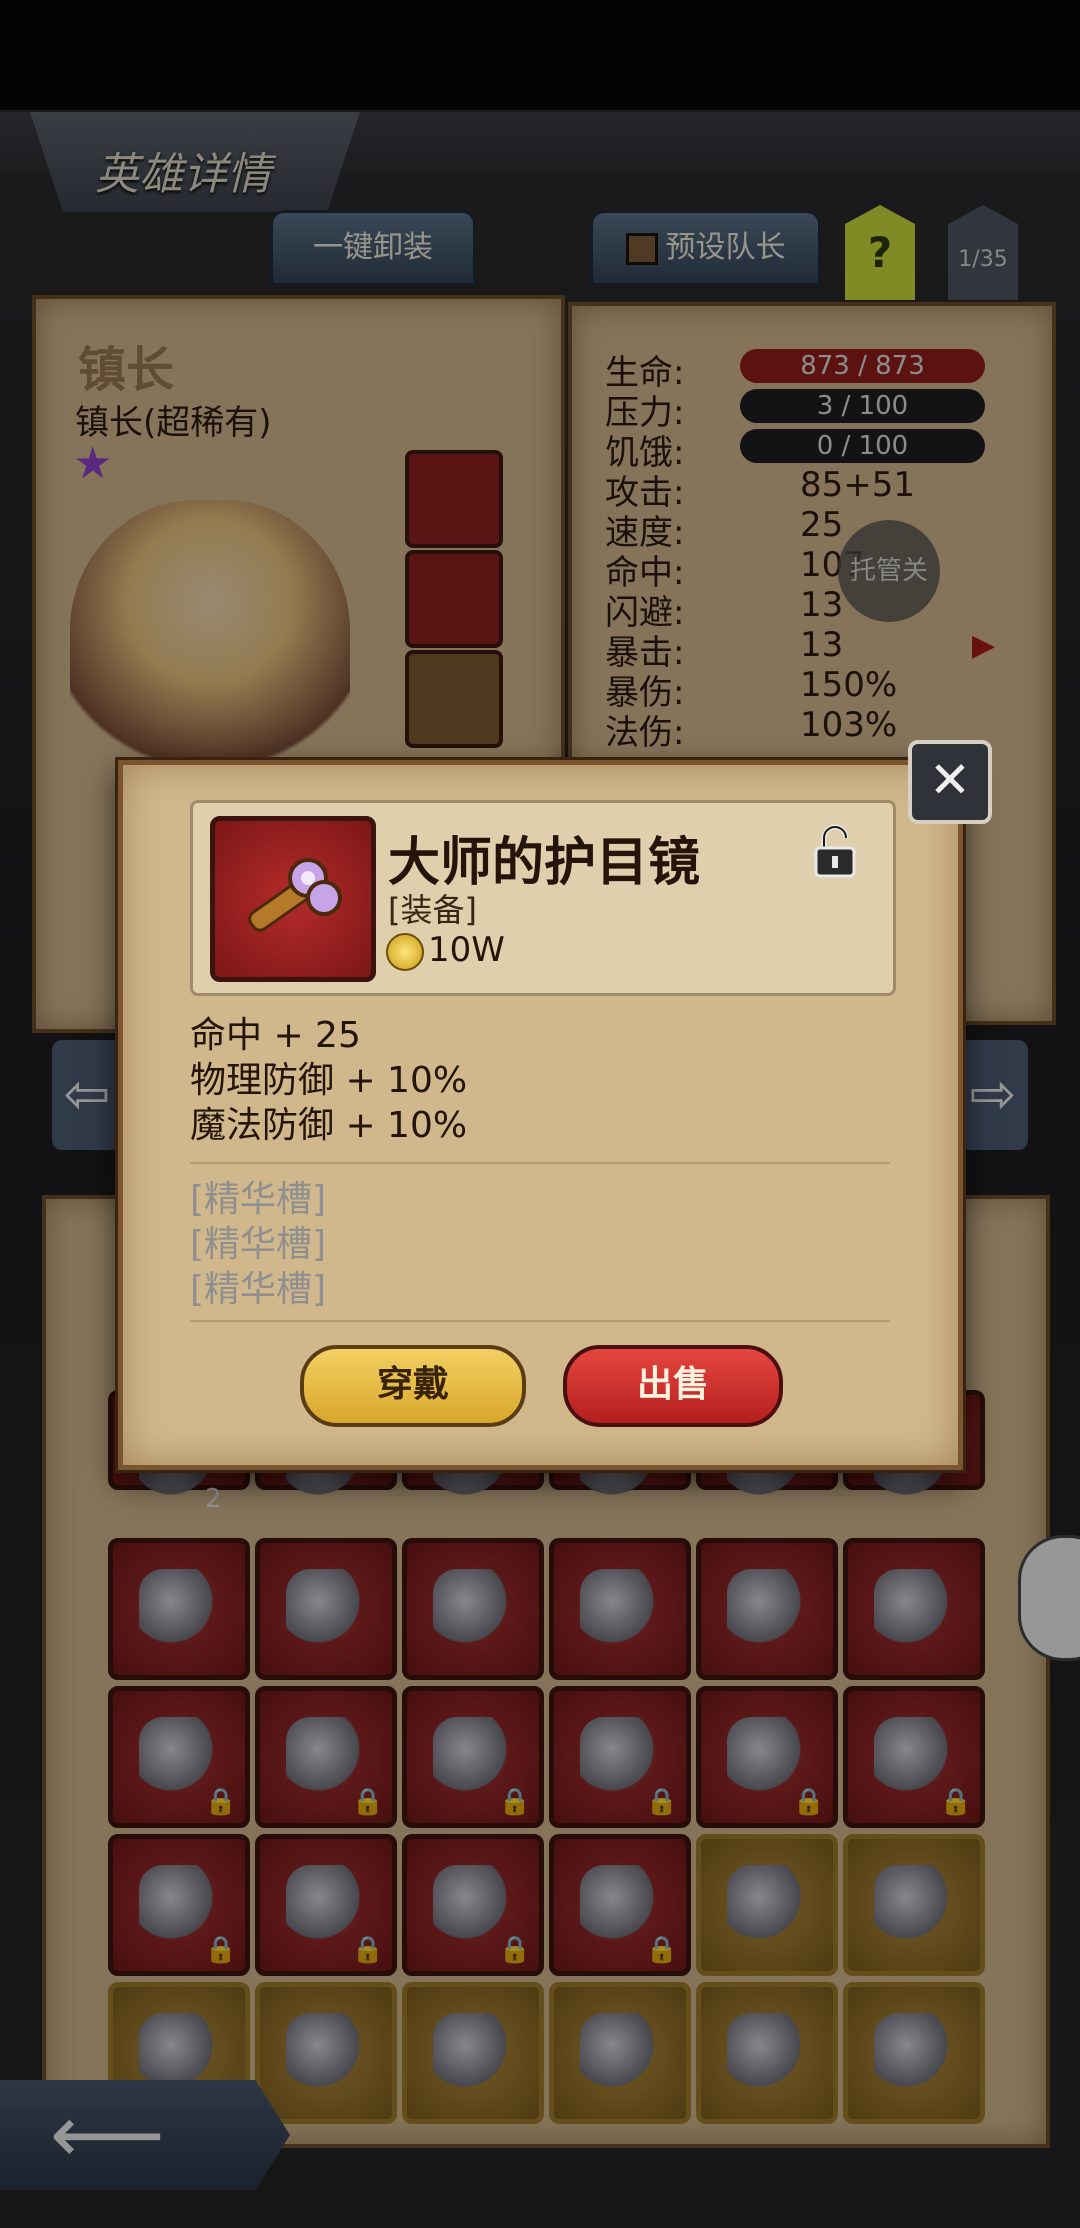 This screenshot has width=1080, height=2228. I want to click on goggles-icon, so click(295, 895).